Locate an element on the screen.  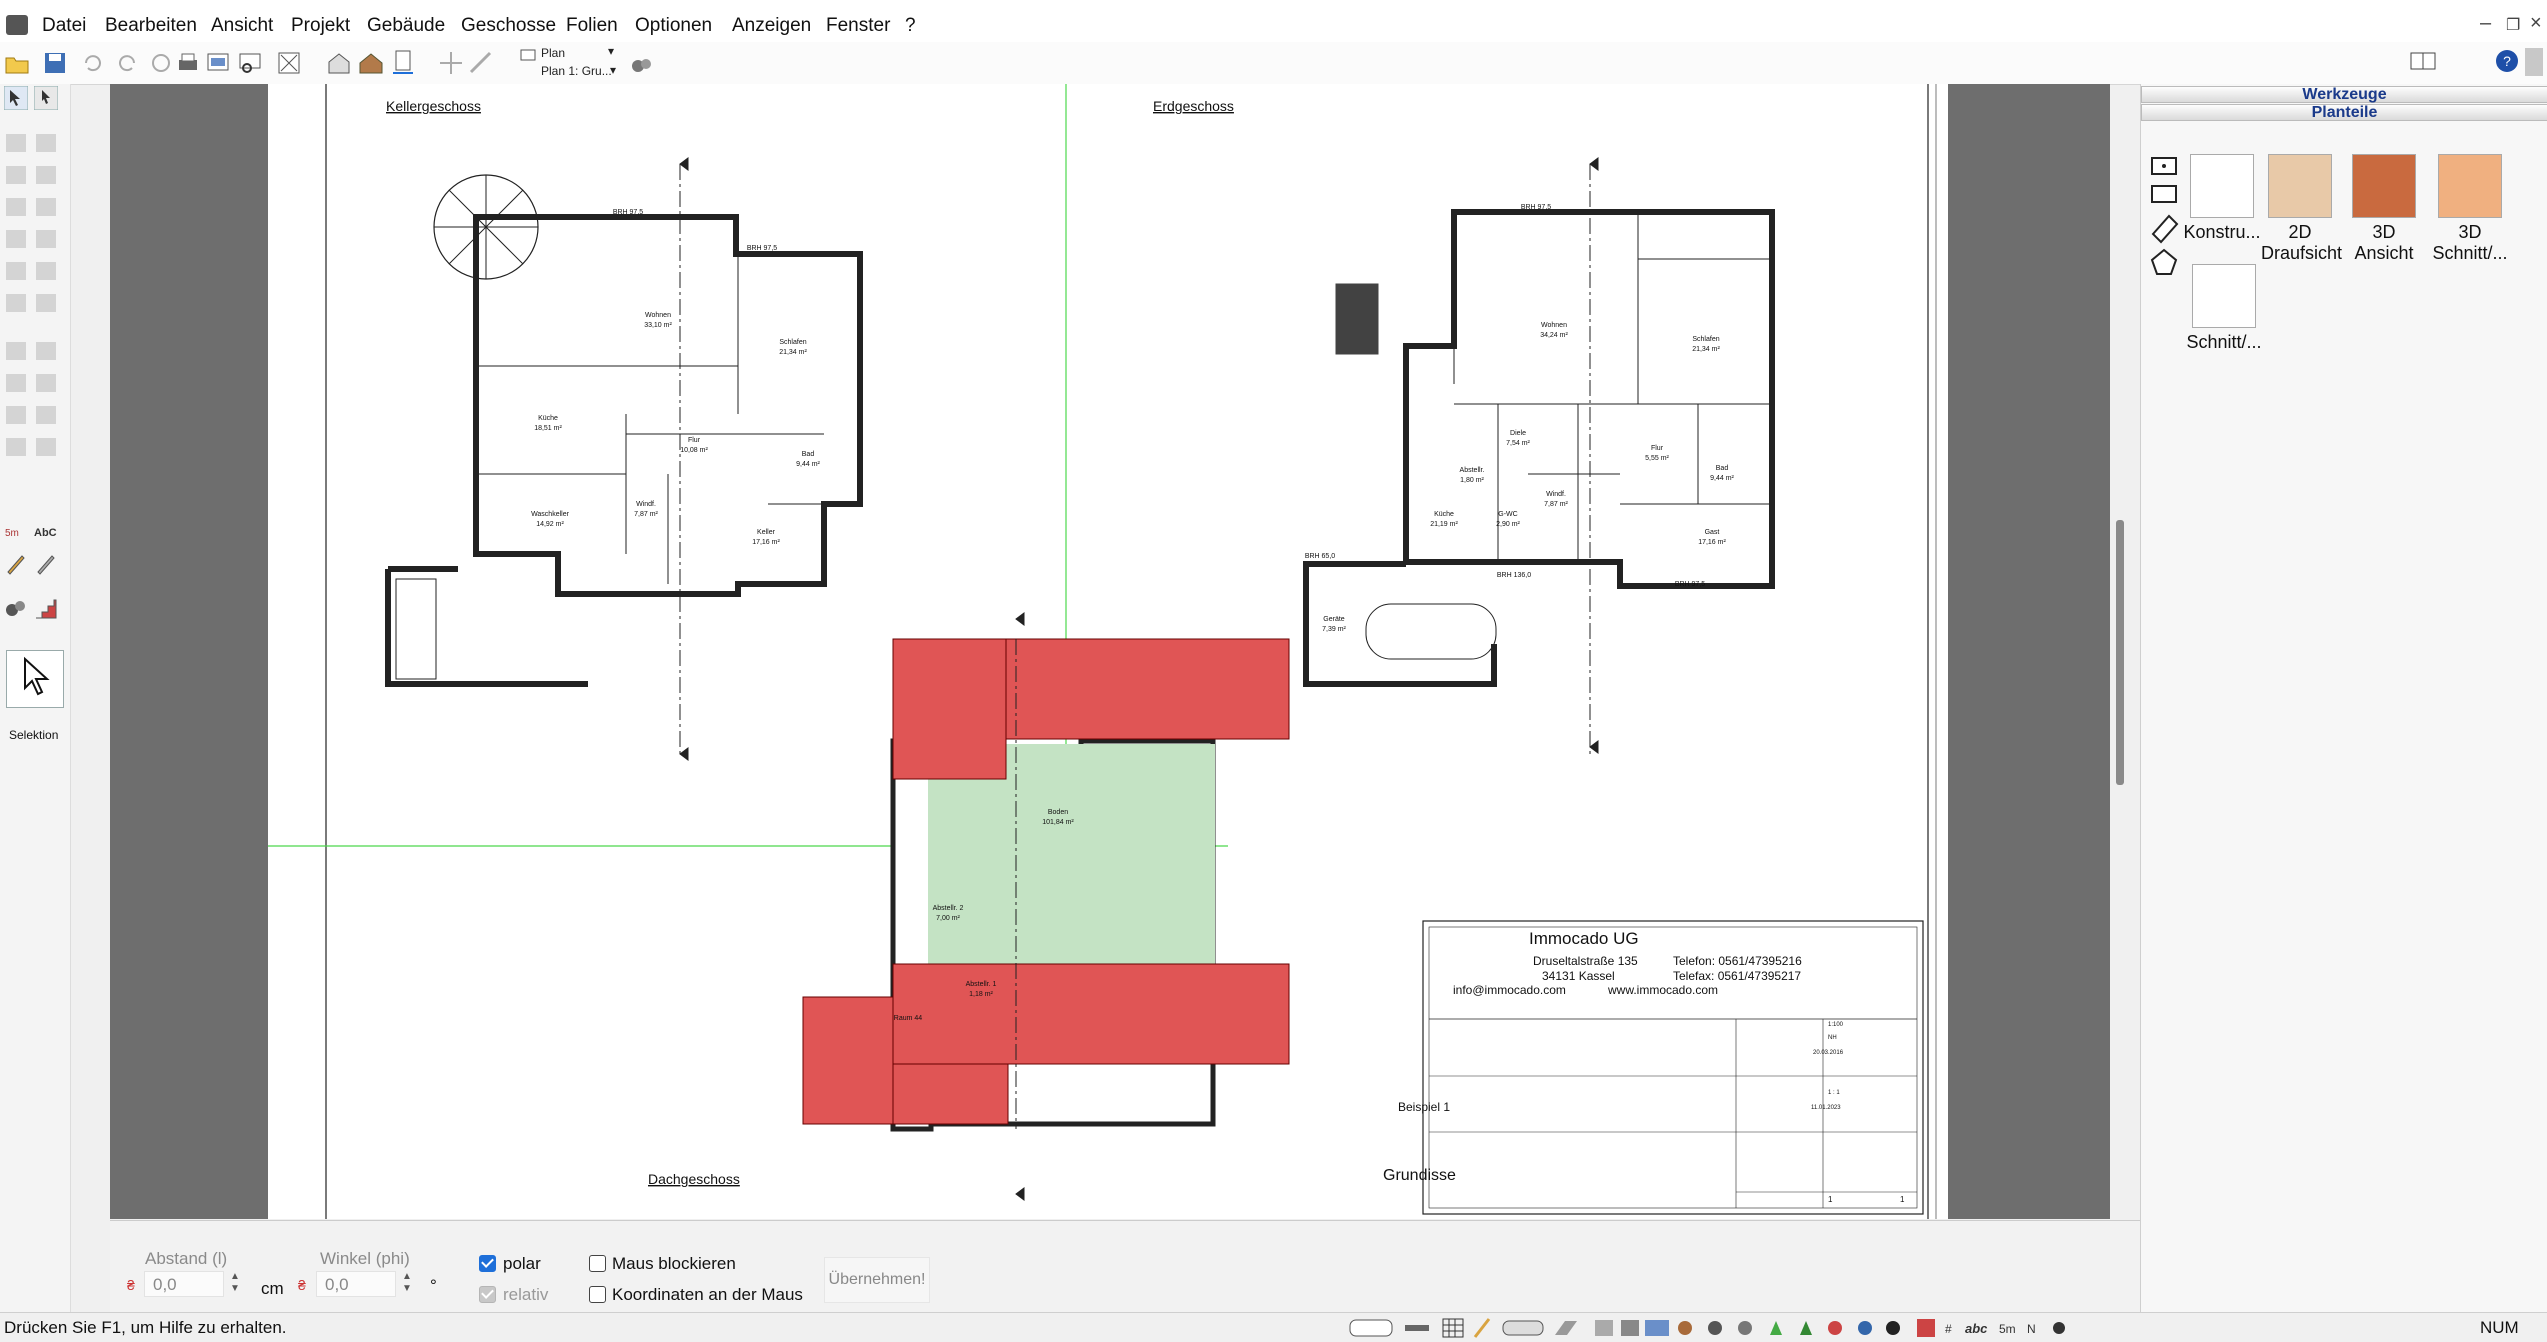
menu-ansicht: Ansicht is located at coordinates (242, 26).